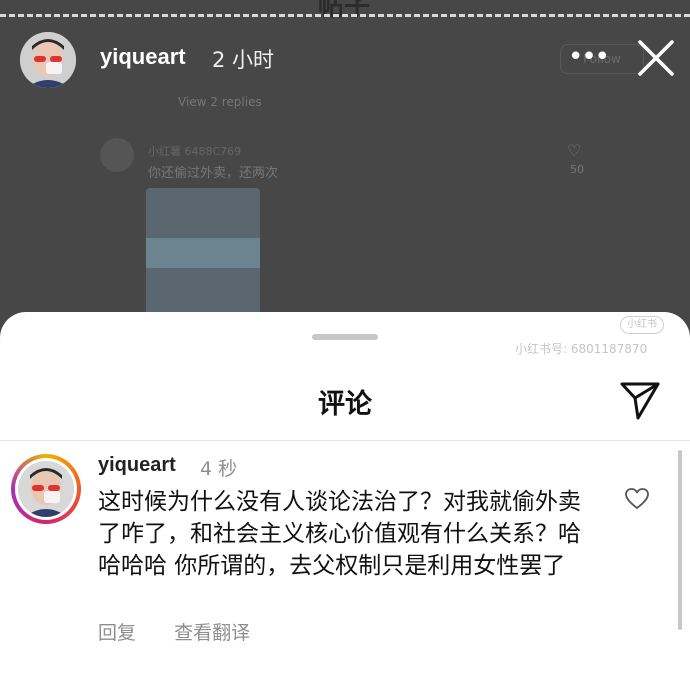  Describe the element at coordinates (637, 499) in the screenshot. I see `heart-outline-icon` at that location.